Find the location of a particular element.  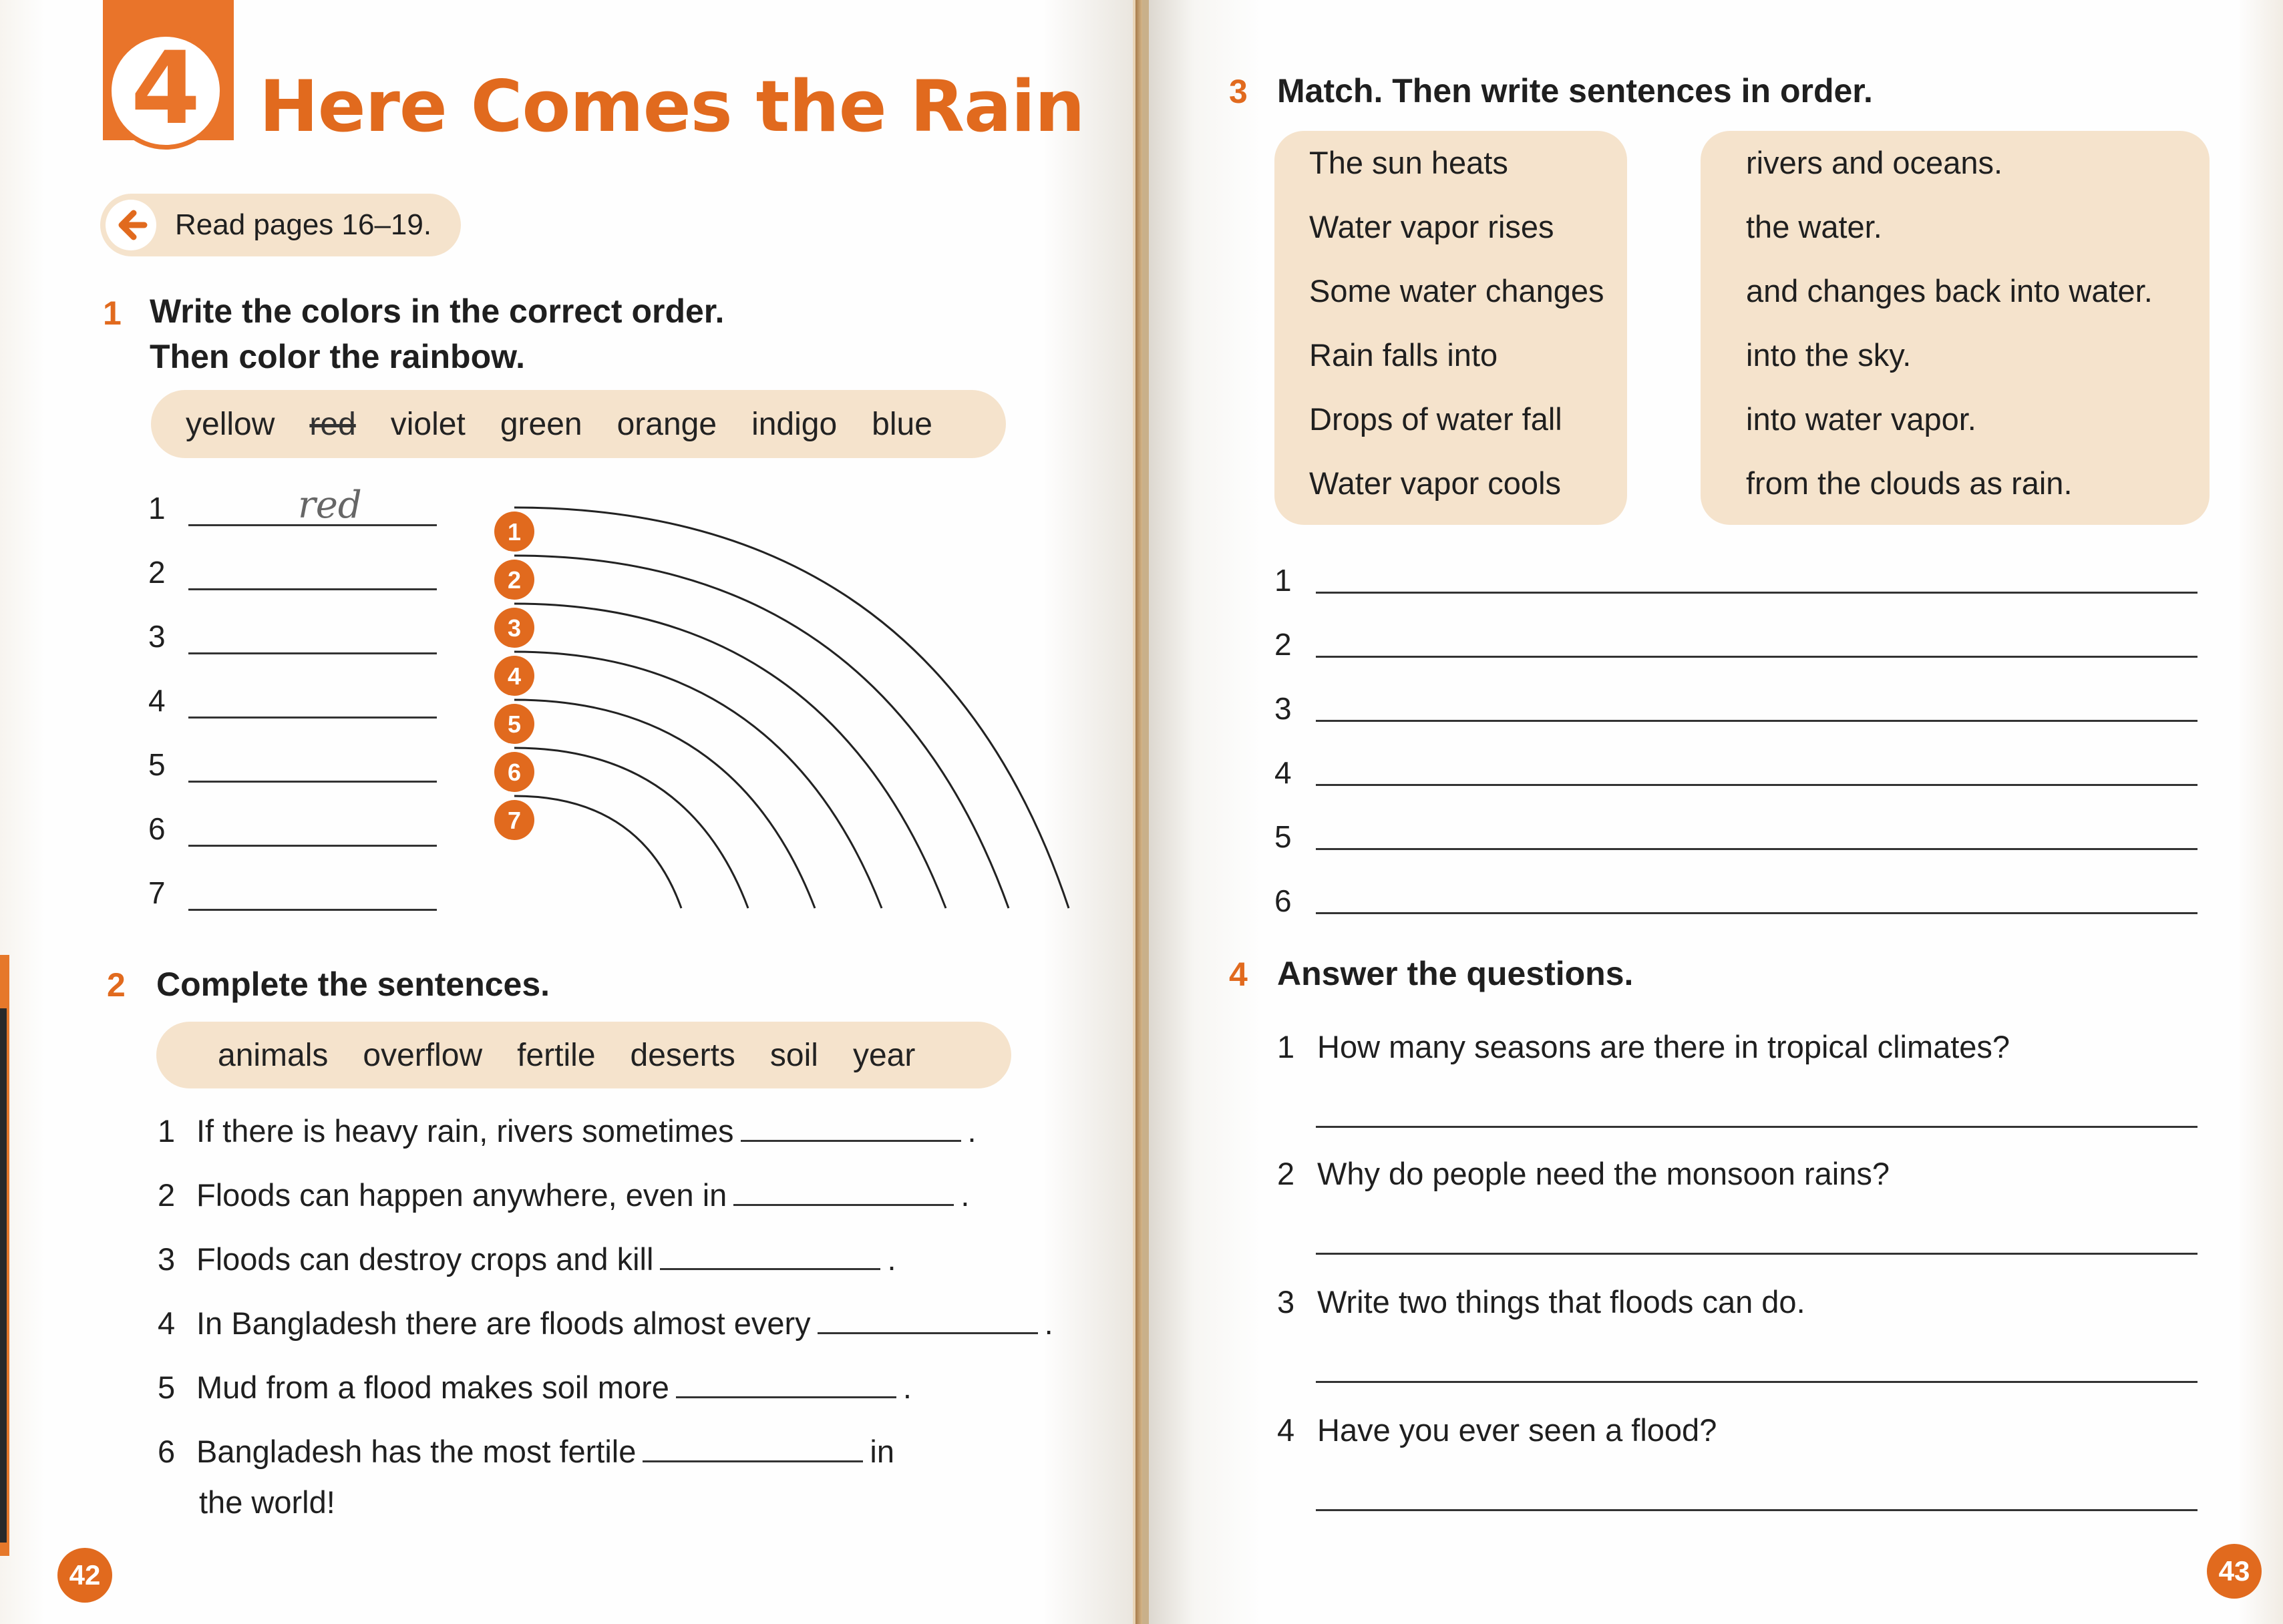

sentence-number: 2 is located at coordinates (167, 1195).